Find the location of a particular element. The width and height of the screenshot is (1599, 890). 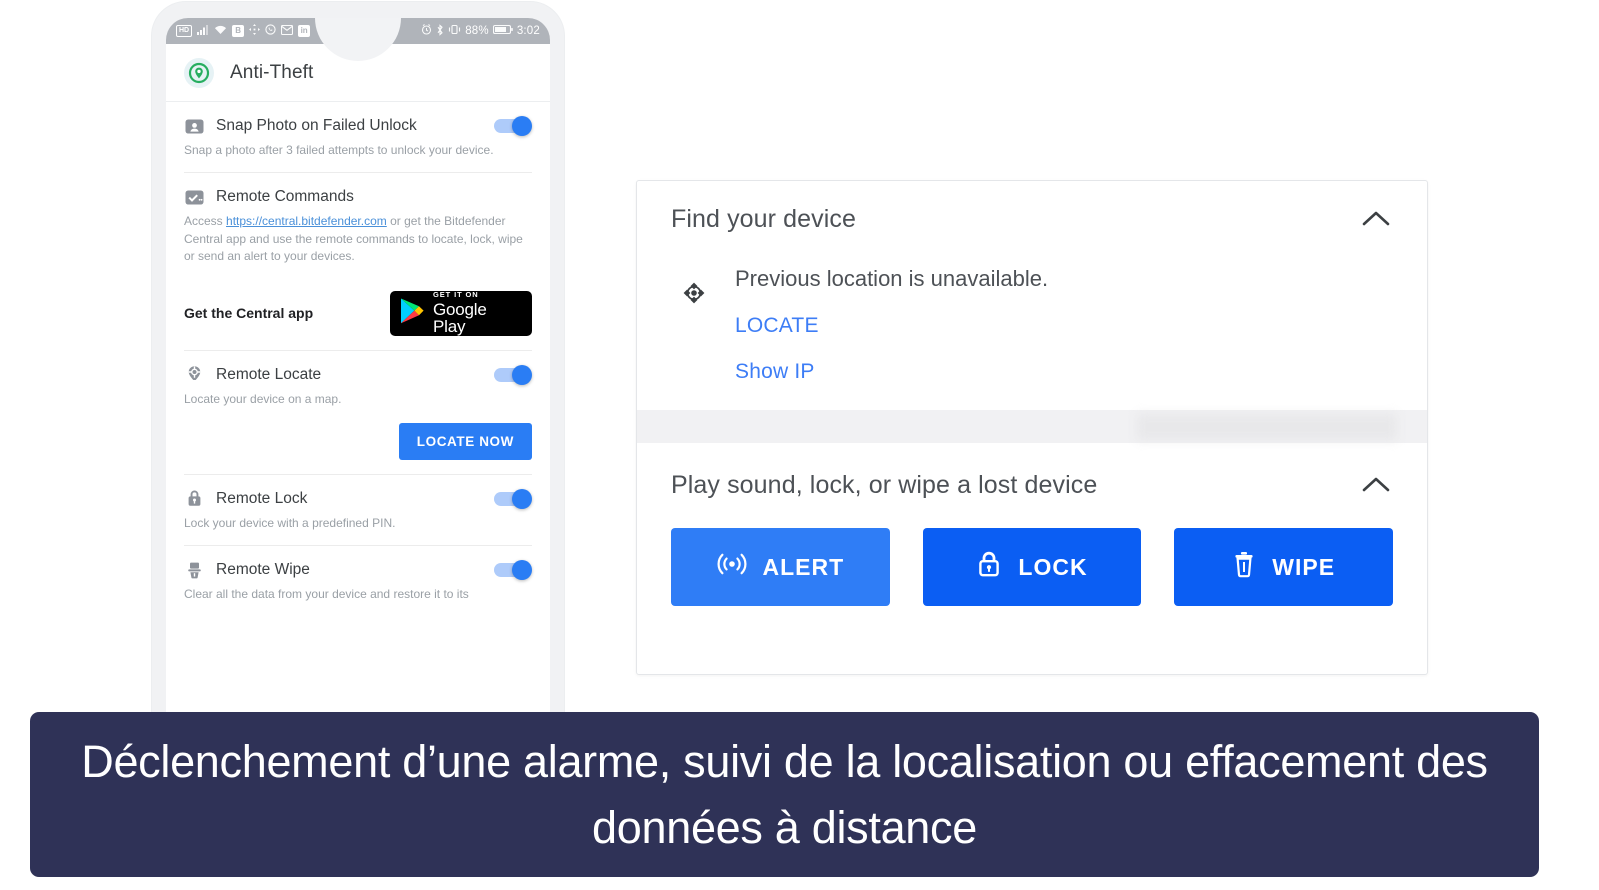

camera-person-icon is located at coordinates (194, 126).